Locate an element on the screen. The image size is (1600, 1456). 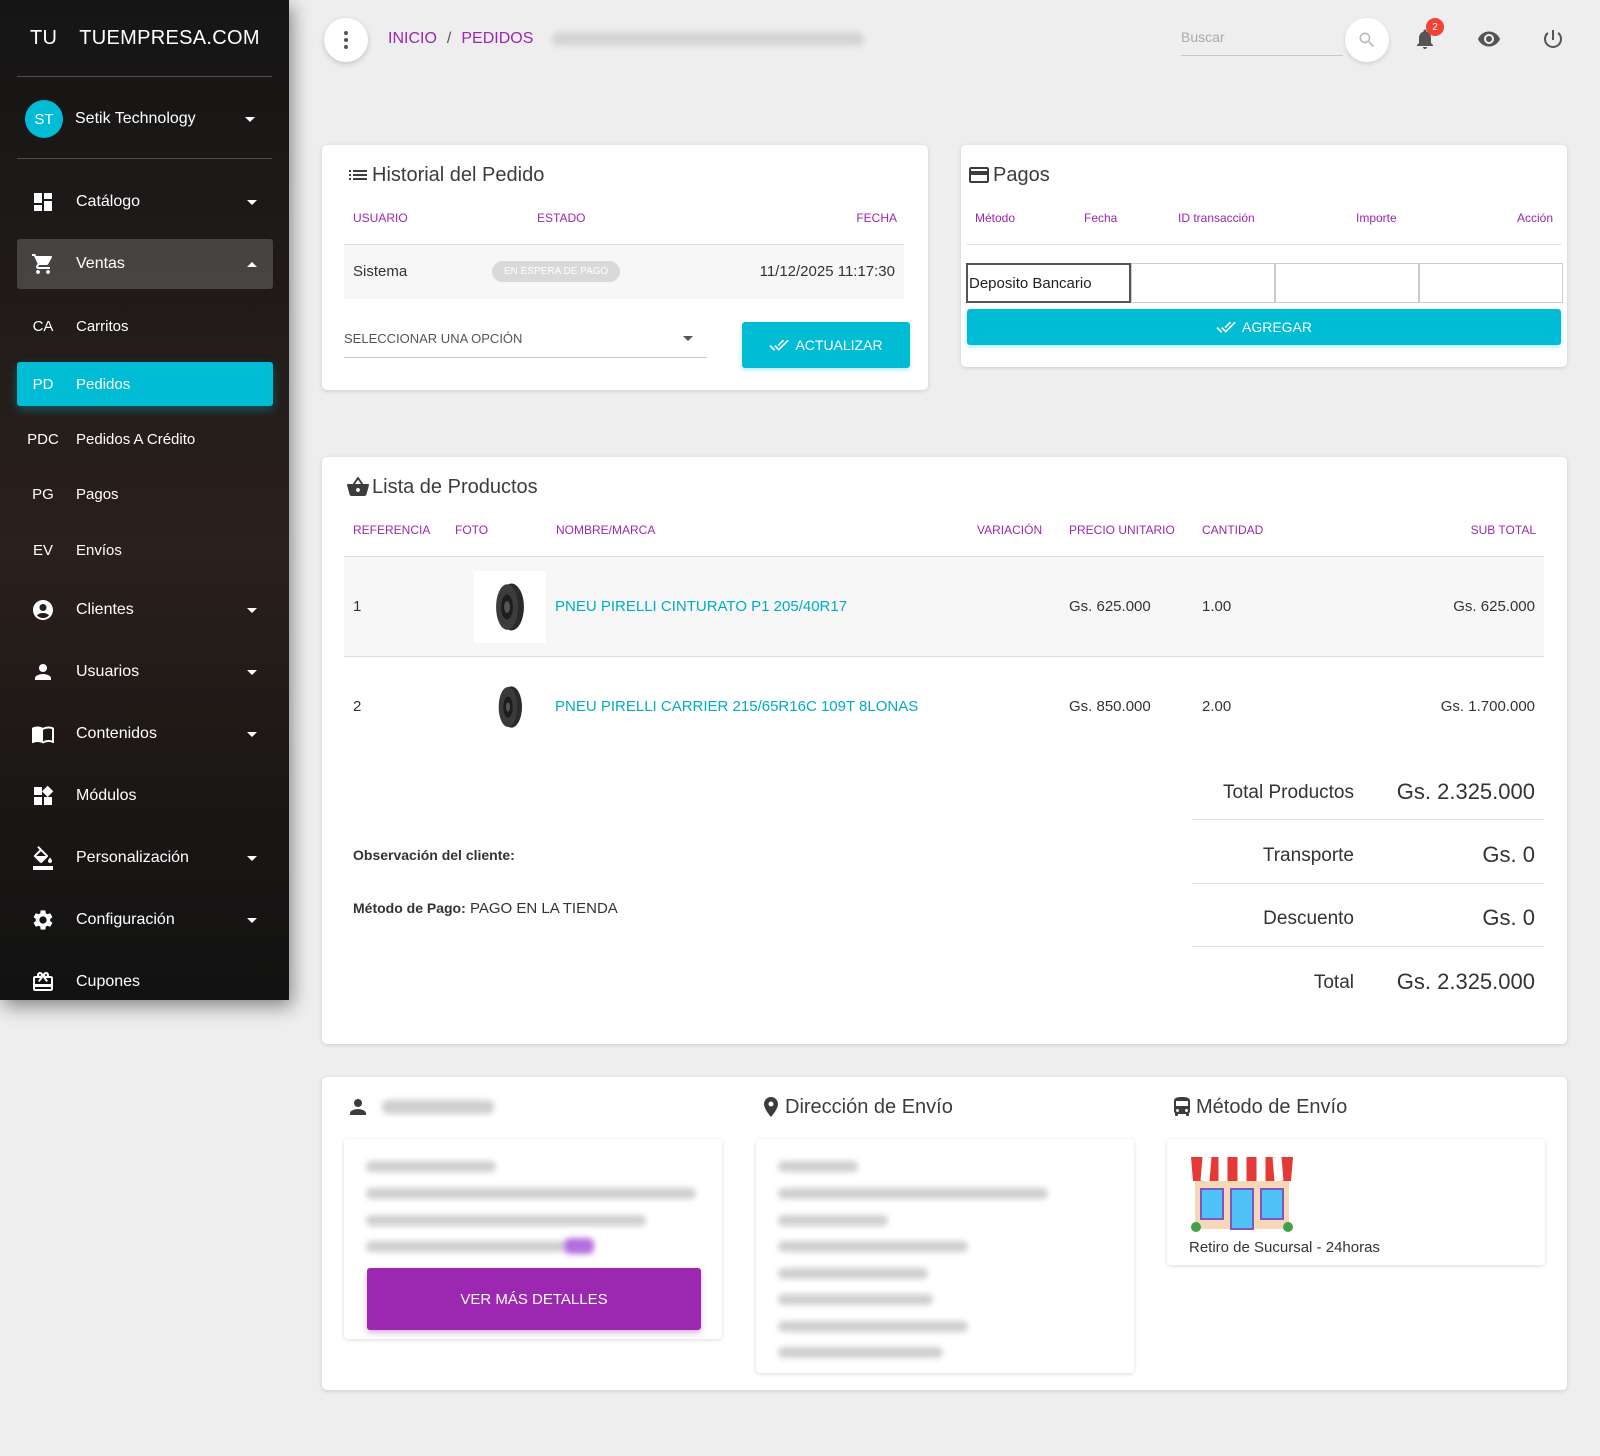
payment-method-field: Deposito Bancario is located at coordinates (1048, 283).